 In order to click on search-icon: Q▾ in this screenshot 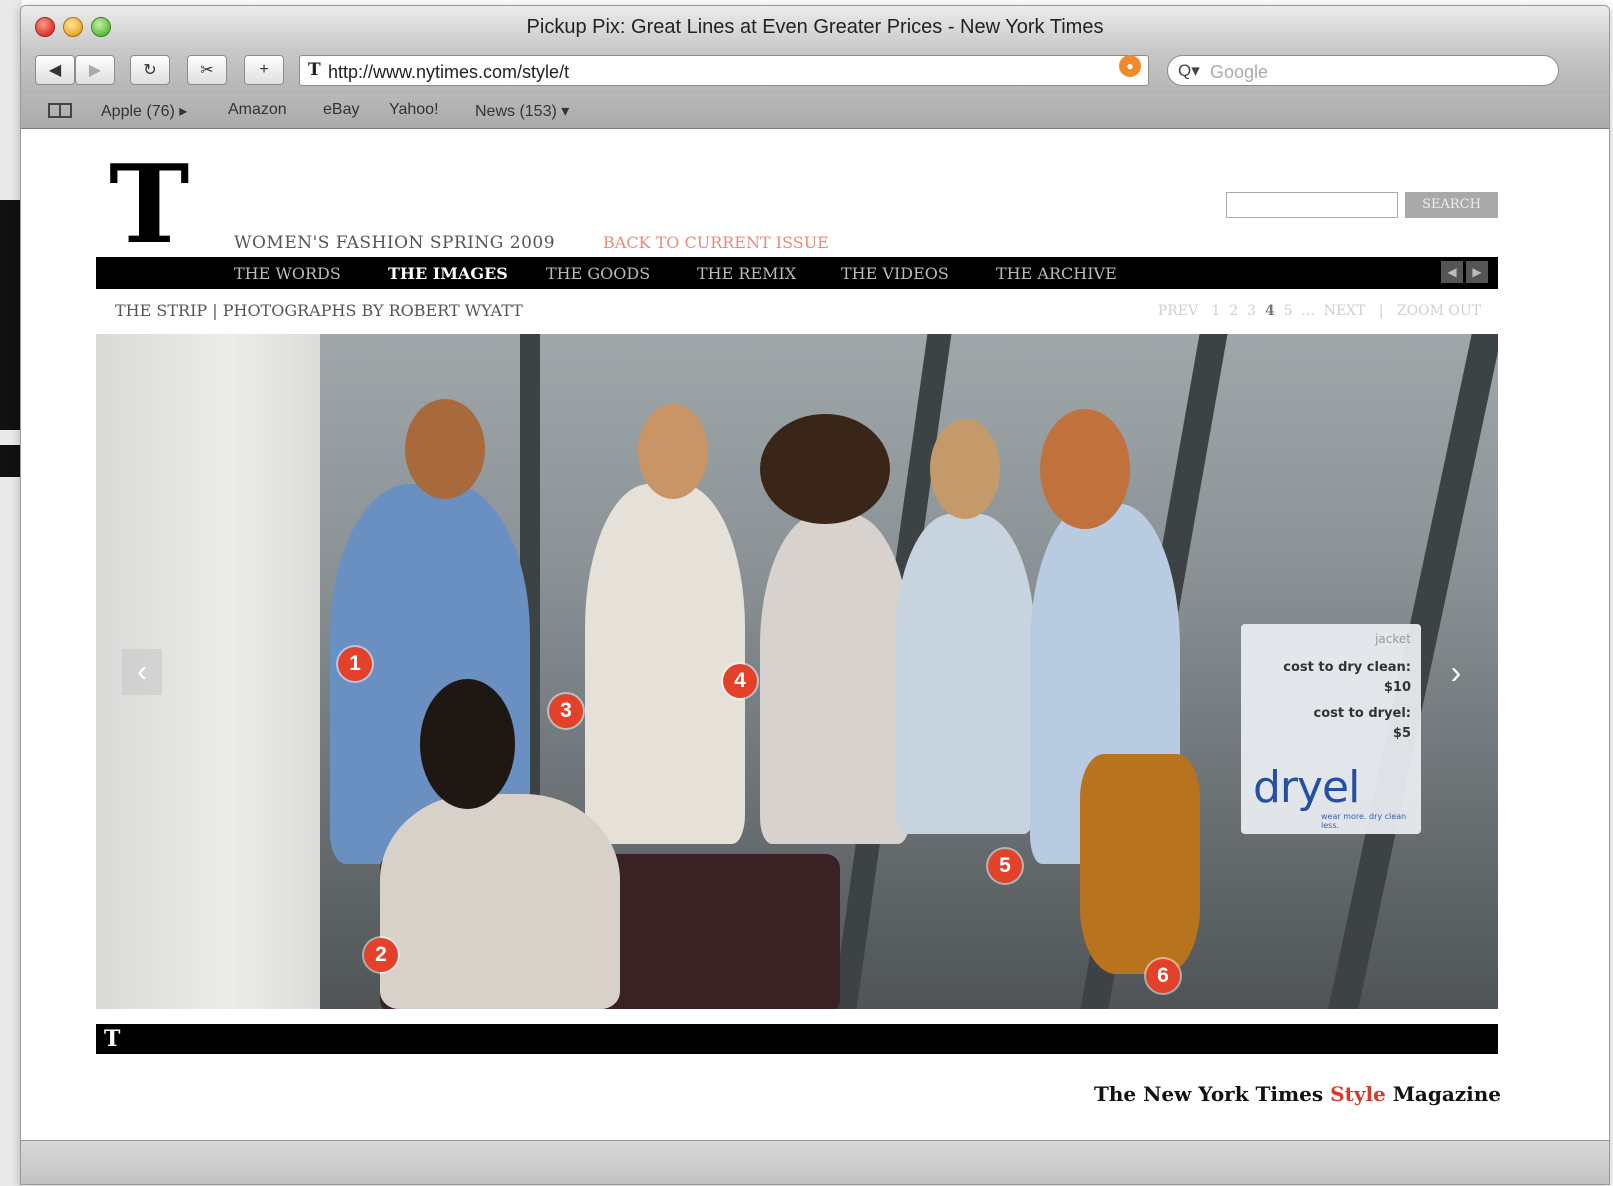, I will do `click(1189, 70)`.